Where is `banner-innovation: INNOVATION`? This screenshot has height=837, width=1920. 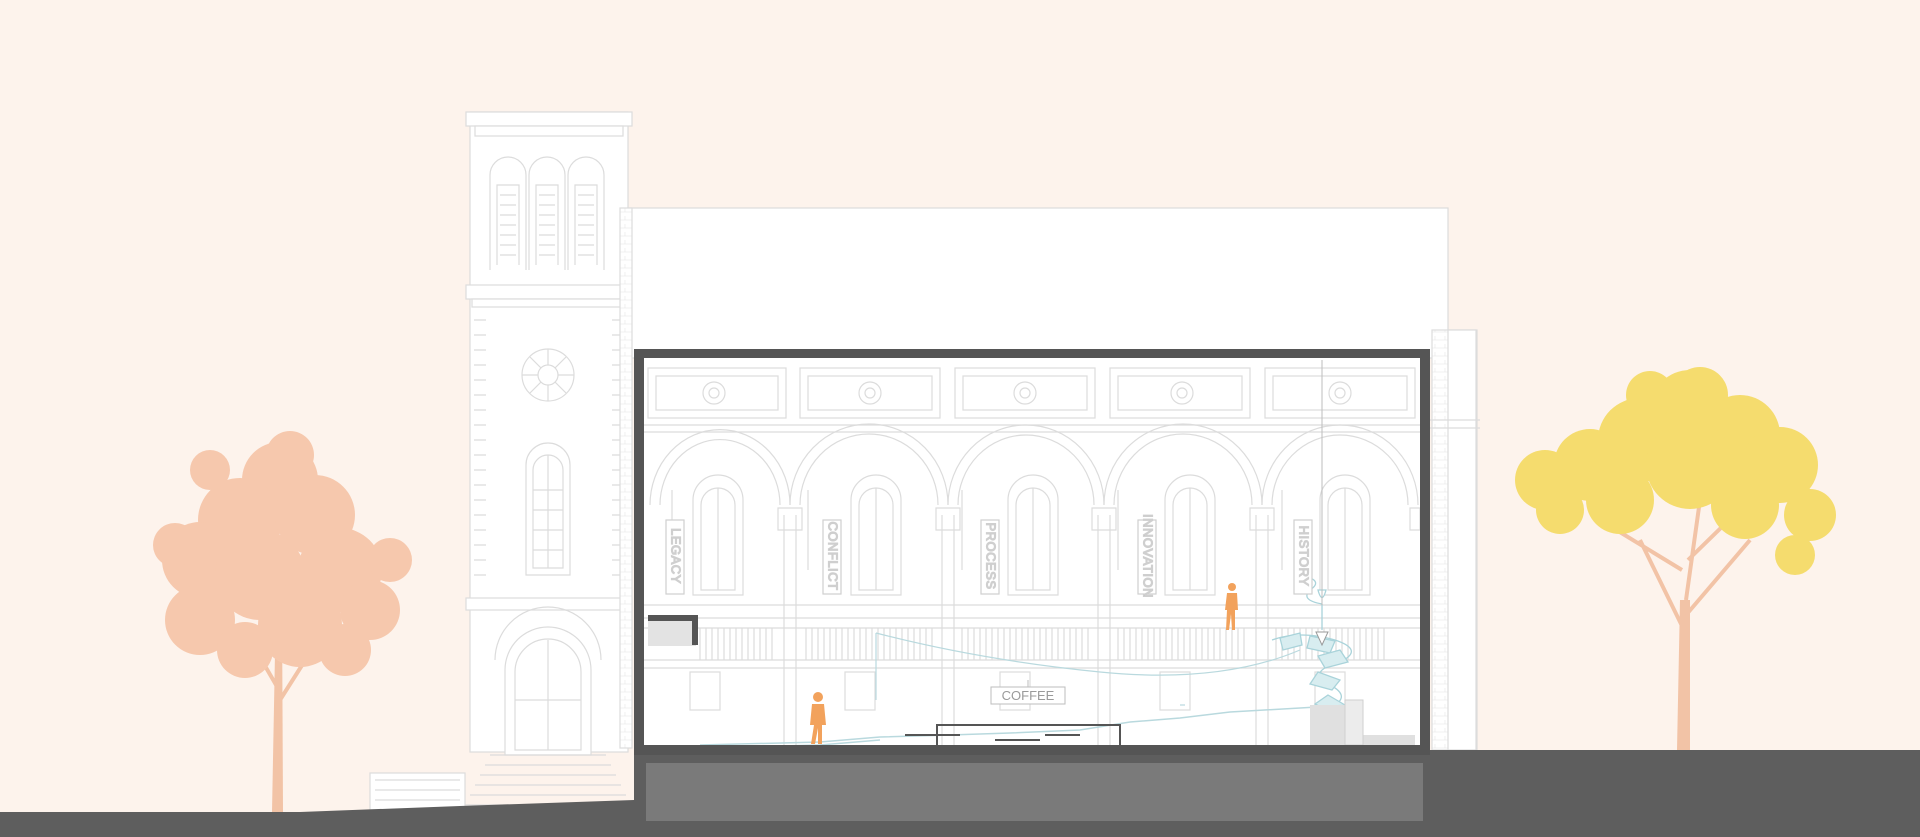 banner-innovation: INNOVATION is located at coordinates (1147, 556).